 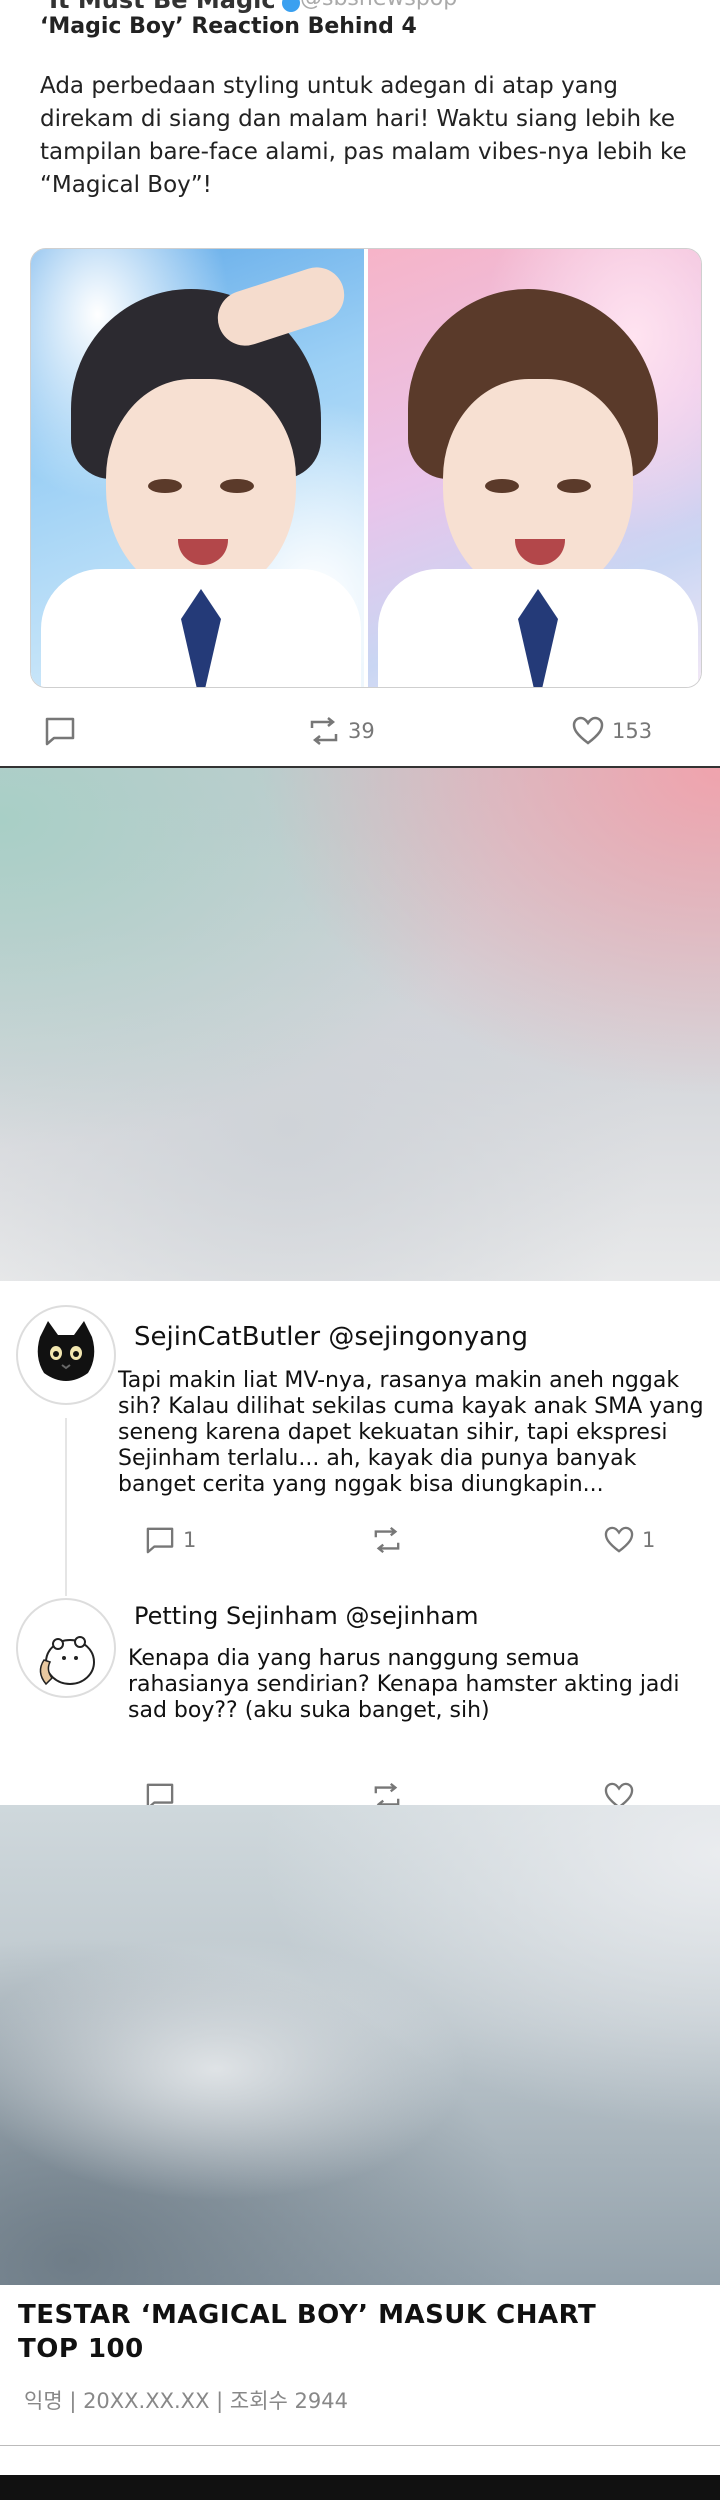 I want to click on reply-author: SejinCatButler @sejingonyang, so click(x=331, y=1337).